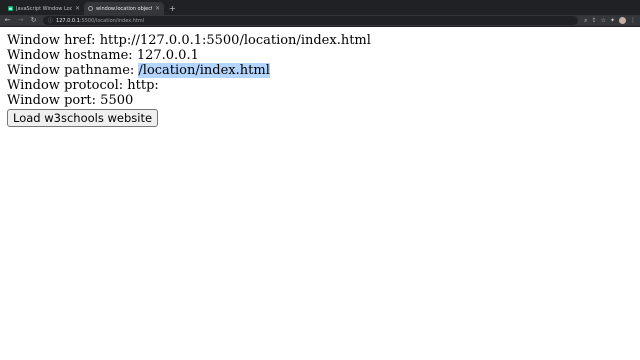 The height and width of the screenshot is (360, 640). Describe the element at coordinates (143, 85) in the screenshot. I see `protocol-value: http:` at that location.